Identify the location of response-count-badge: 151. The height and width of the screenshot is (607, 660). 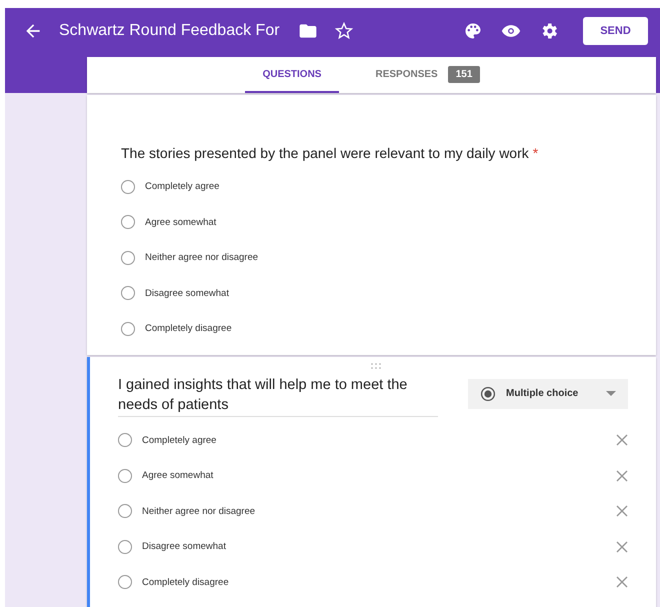
(464, 74).